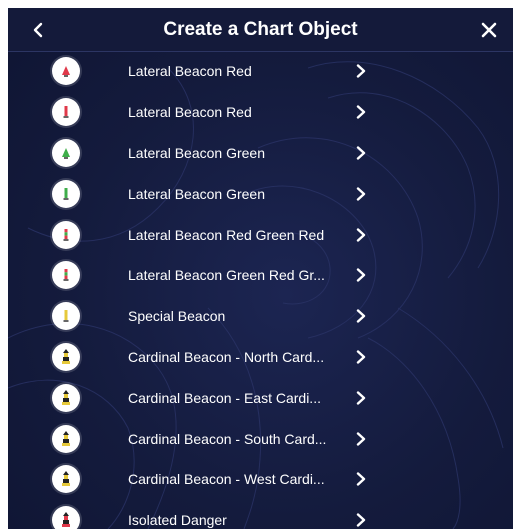 This screenshot has width=517, height=529. I want to click on beacon-green-red-green-icon, so click(66, 275).